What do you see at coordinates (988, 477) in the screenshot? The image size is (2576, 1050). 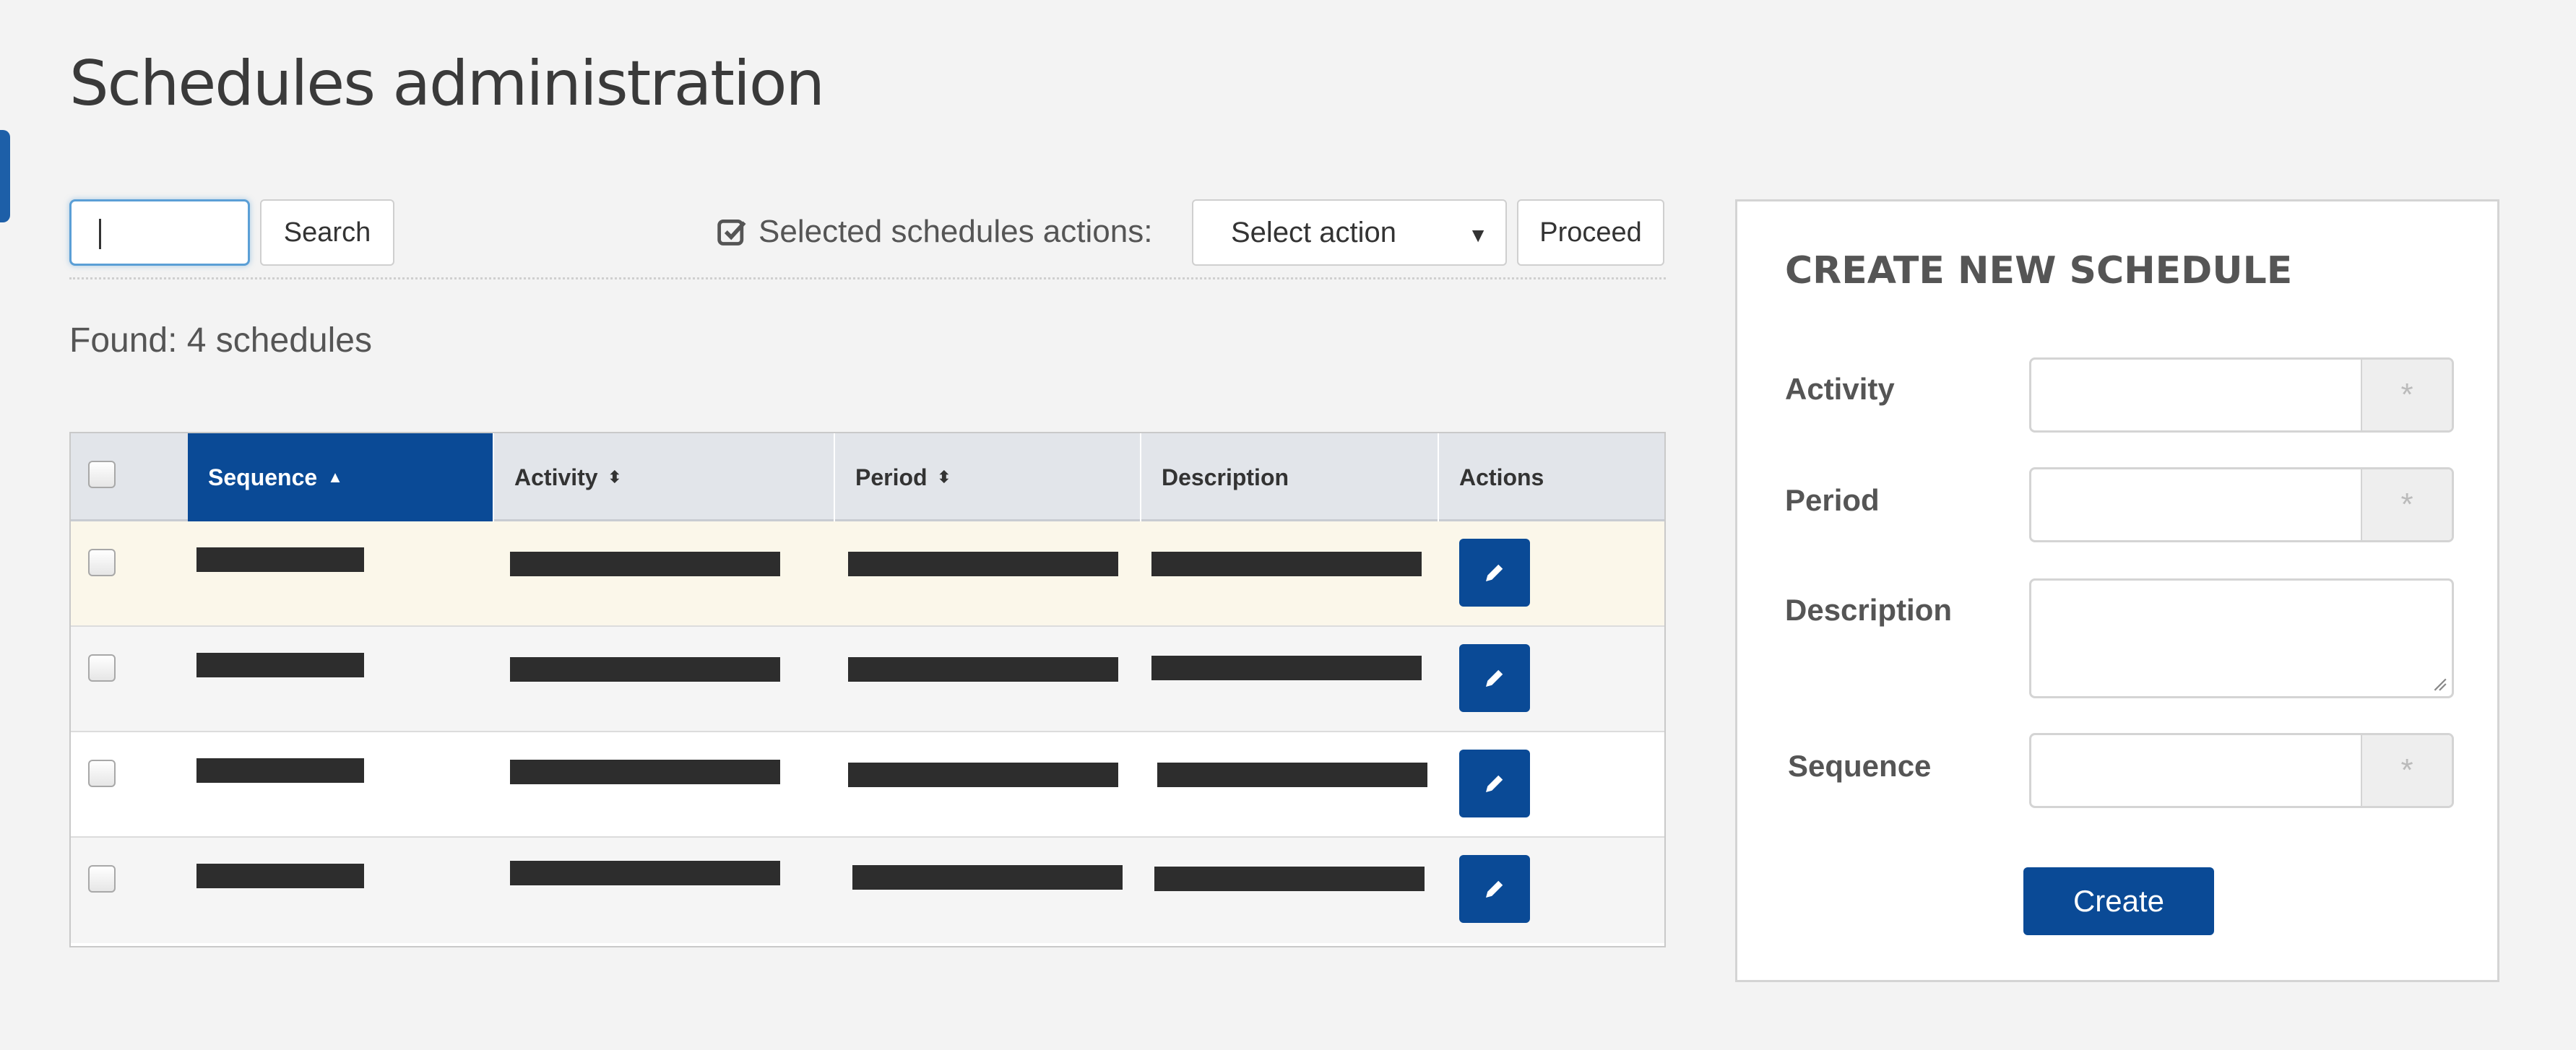 I see `column-header-period: Period ⬍` at bounding box center [988, 477].